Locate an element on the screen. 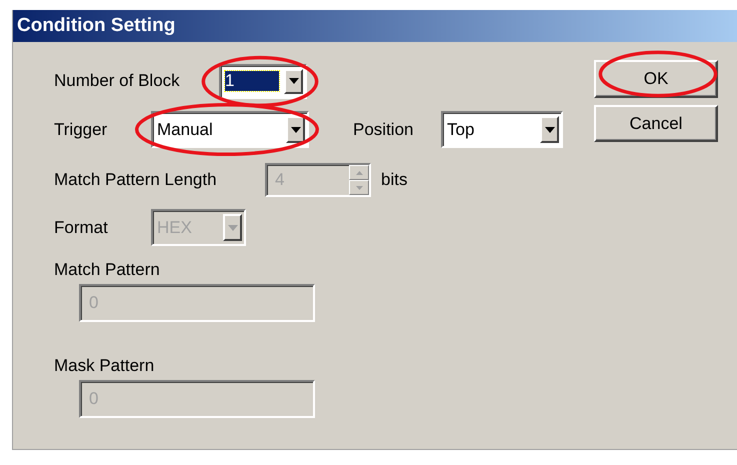 The image size is (737, 465). block-count-dropdown: 1 is located at coordinates (263, 81).